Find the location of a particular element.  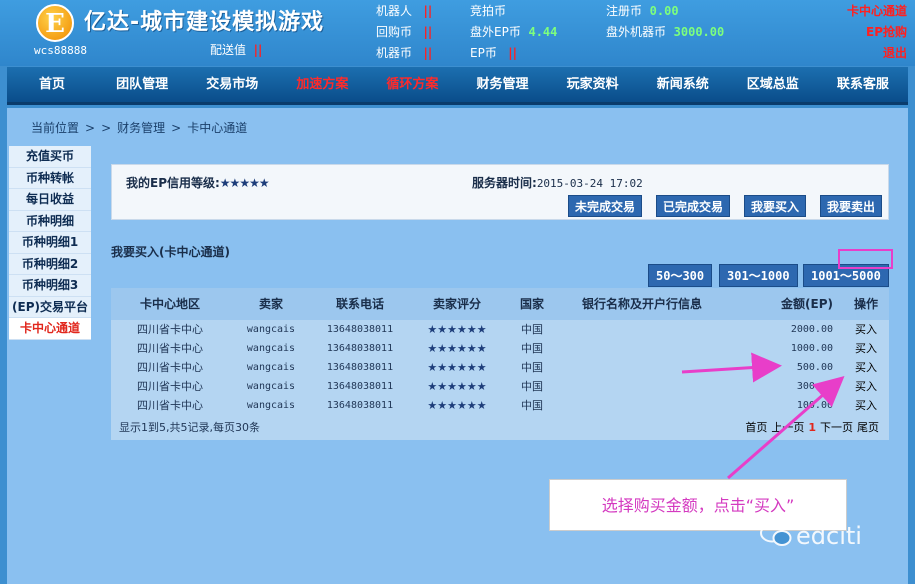

stat-machine-coin: 机器币 || is located at coordinates (404, 53).